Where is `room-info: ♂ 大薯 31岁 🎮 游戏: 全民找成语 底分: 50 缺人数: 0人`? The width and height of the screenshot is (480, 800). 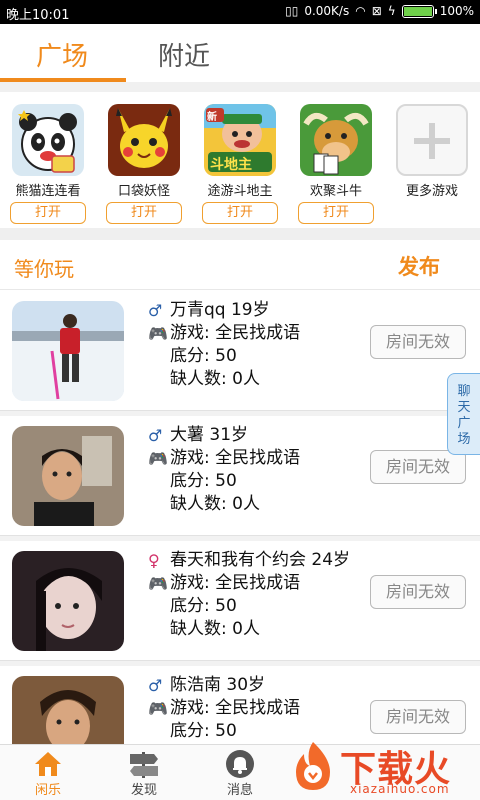
room-info: ♂ 大薯 31岁 🎮 游戏: 全民找成语 底分: 50 缺人数: 0人 is located at coordinates (224, 470).